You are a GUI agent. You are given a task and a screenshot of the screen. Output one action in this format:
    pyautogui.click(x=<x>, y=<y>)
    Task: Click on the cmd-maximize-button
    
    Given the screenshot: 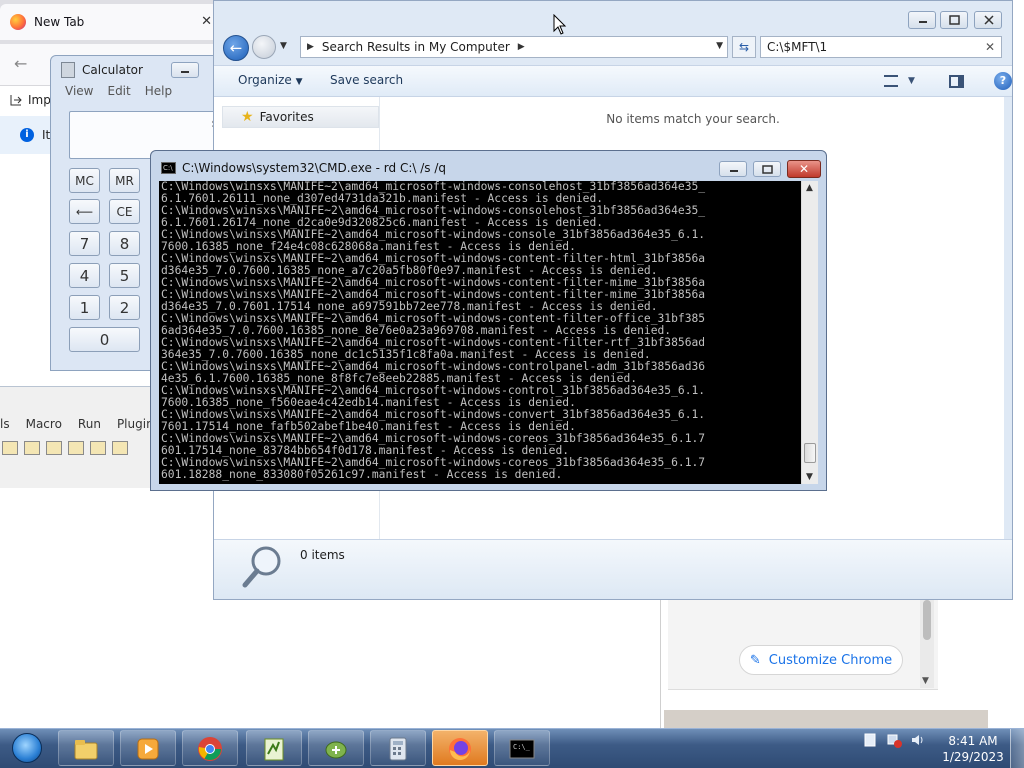 What is the action you would take?
    pyautogui.click(x=767, y=169)
    